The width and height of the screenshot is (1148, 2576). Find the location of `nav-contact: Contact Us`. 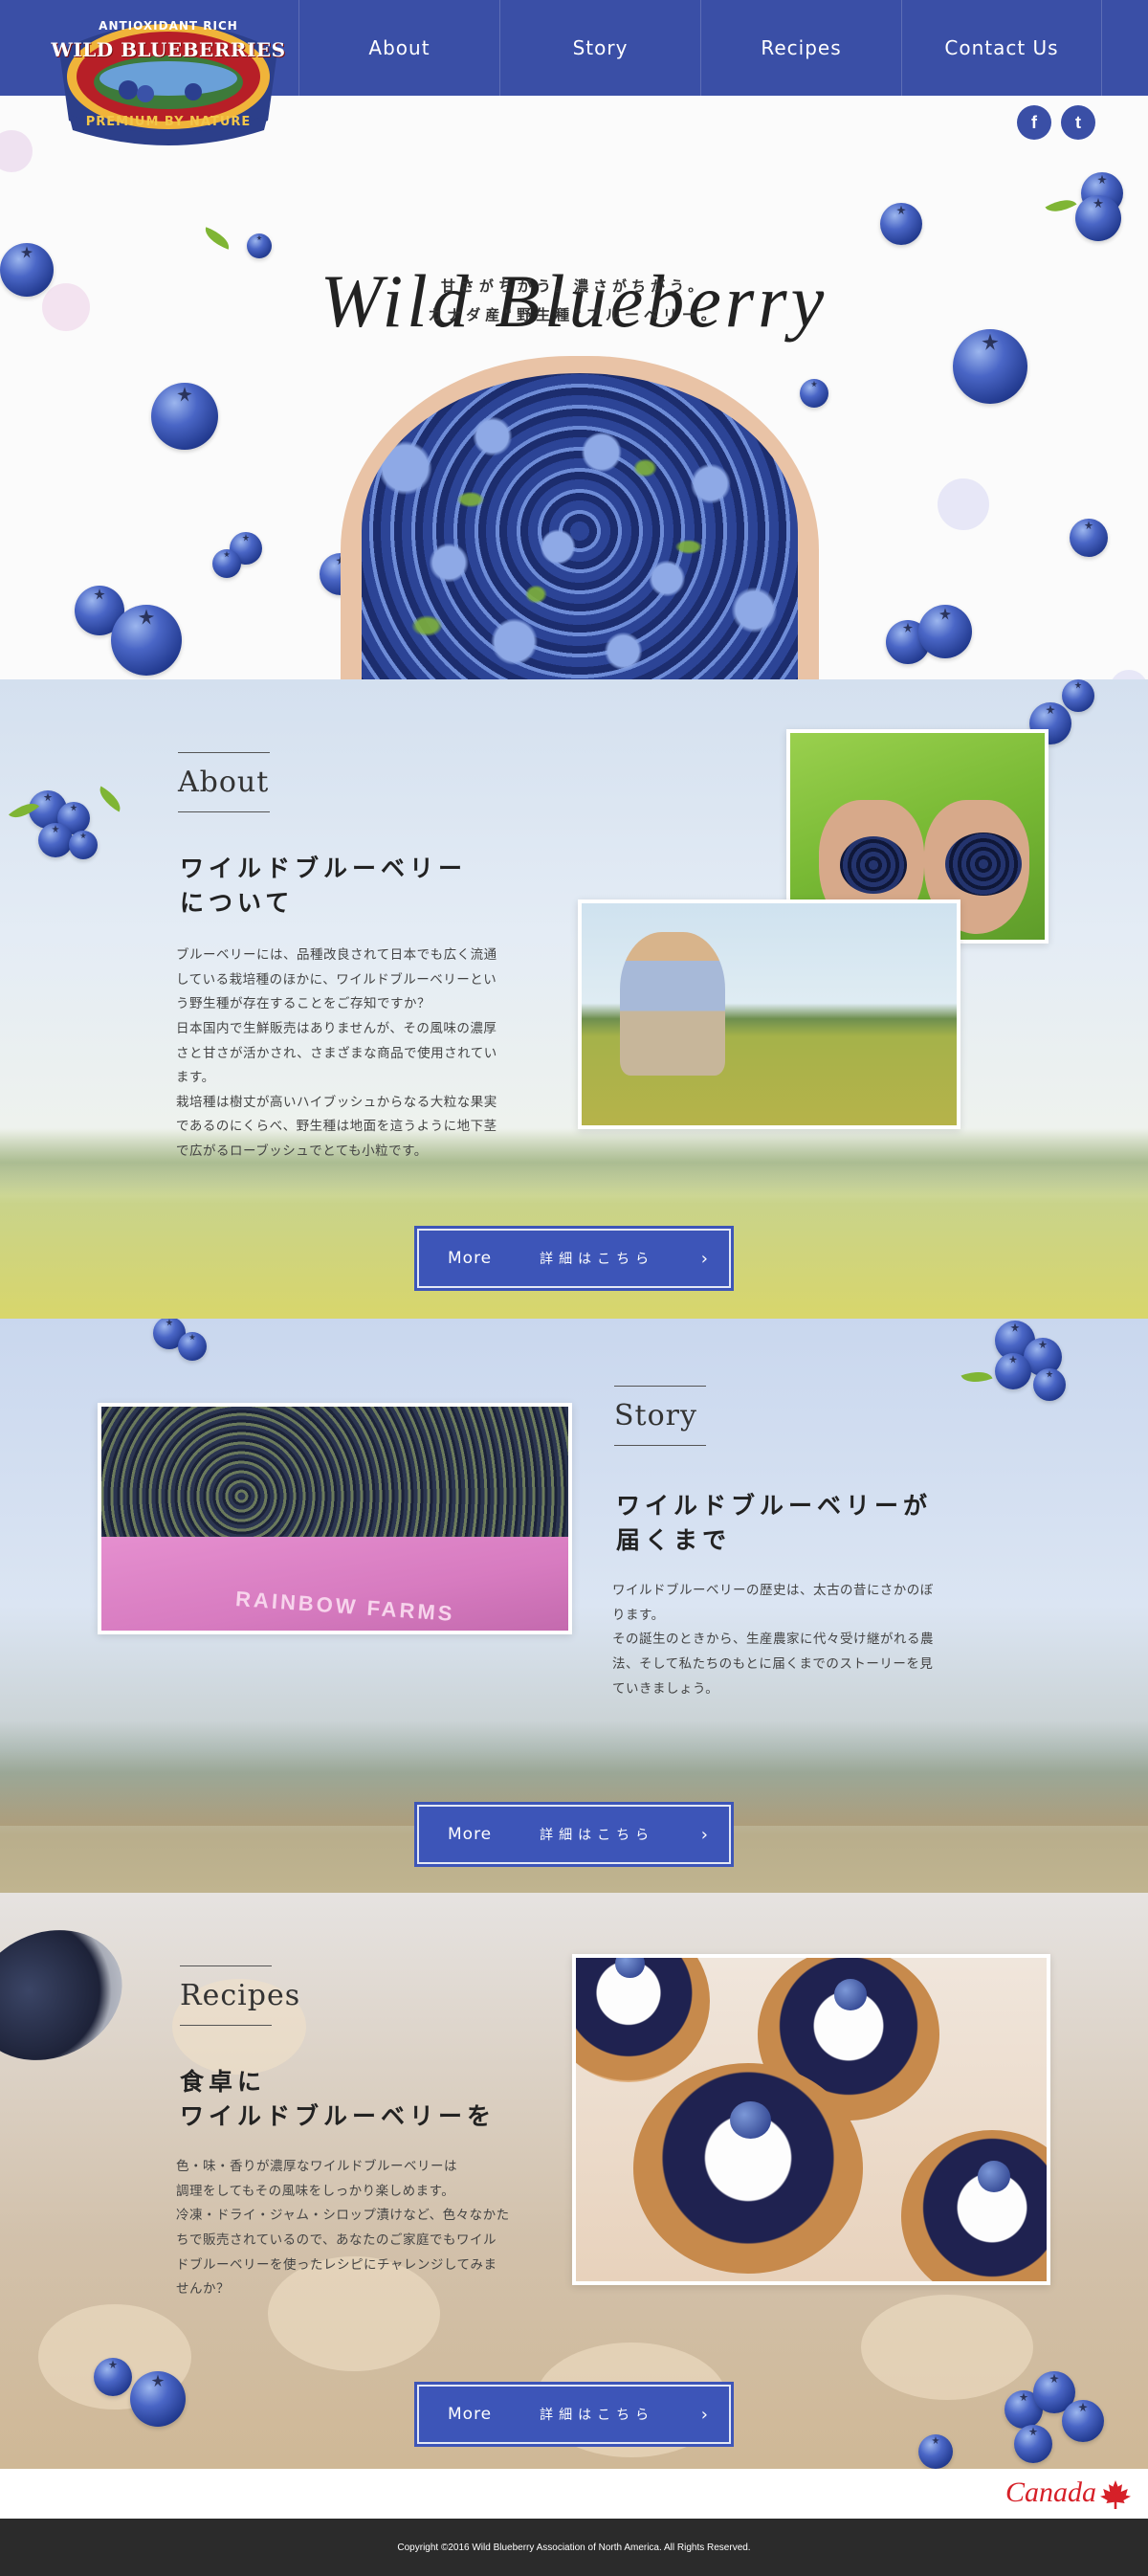

nav-contact: Contact Us is located at coordinates (1001, 48).